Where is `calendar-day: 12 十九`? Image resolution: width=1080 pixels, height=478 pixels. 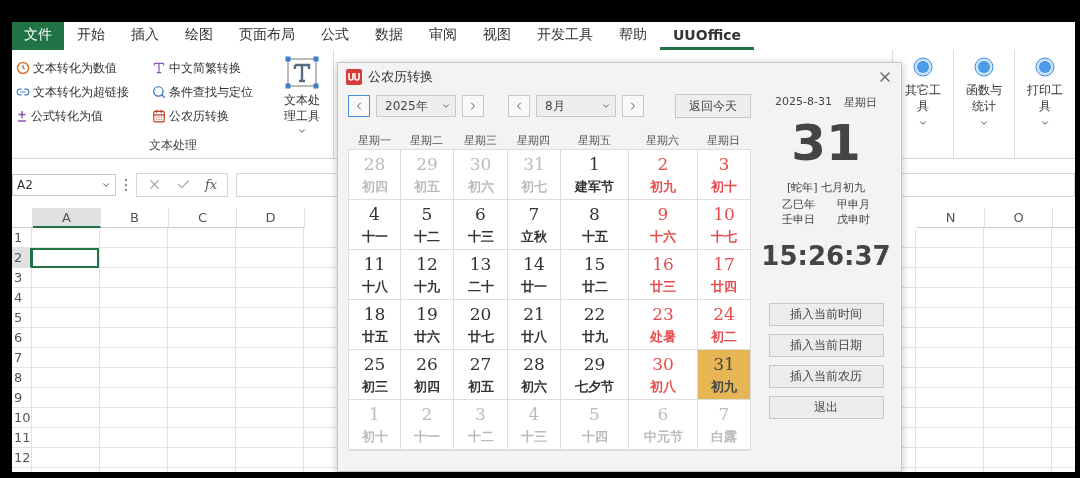 calendar-day: 12 十九 is located at coordinates (427, 275).